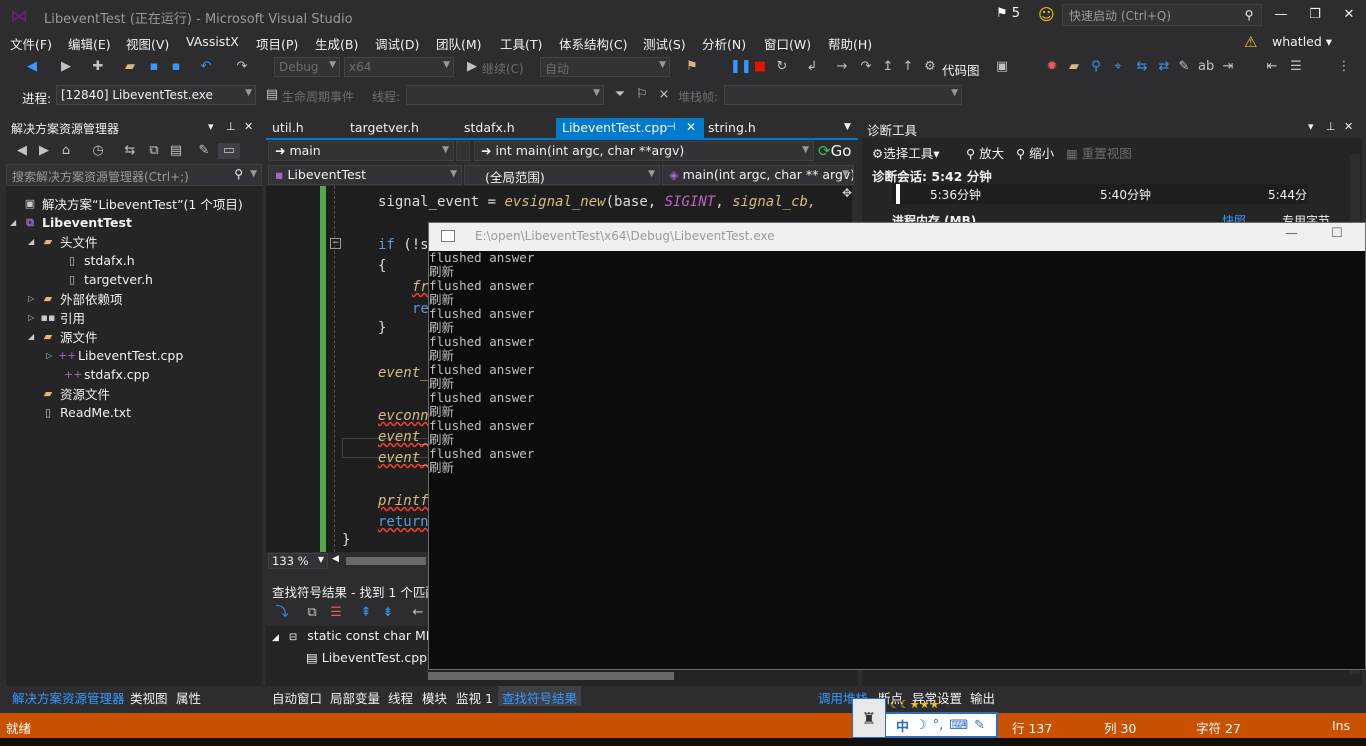 Image resolution: width=1366 pixels, height=746 pixels. I want to click on reset-view-button: ▦ 重置视图, so click(1099, 152).